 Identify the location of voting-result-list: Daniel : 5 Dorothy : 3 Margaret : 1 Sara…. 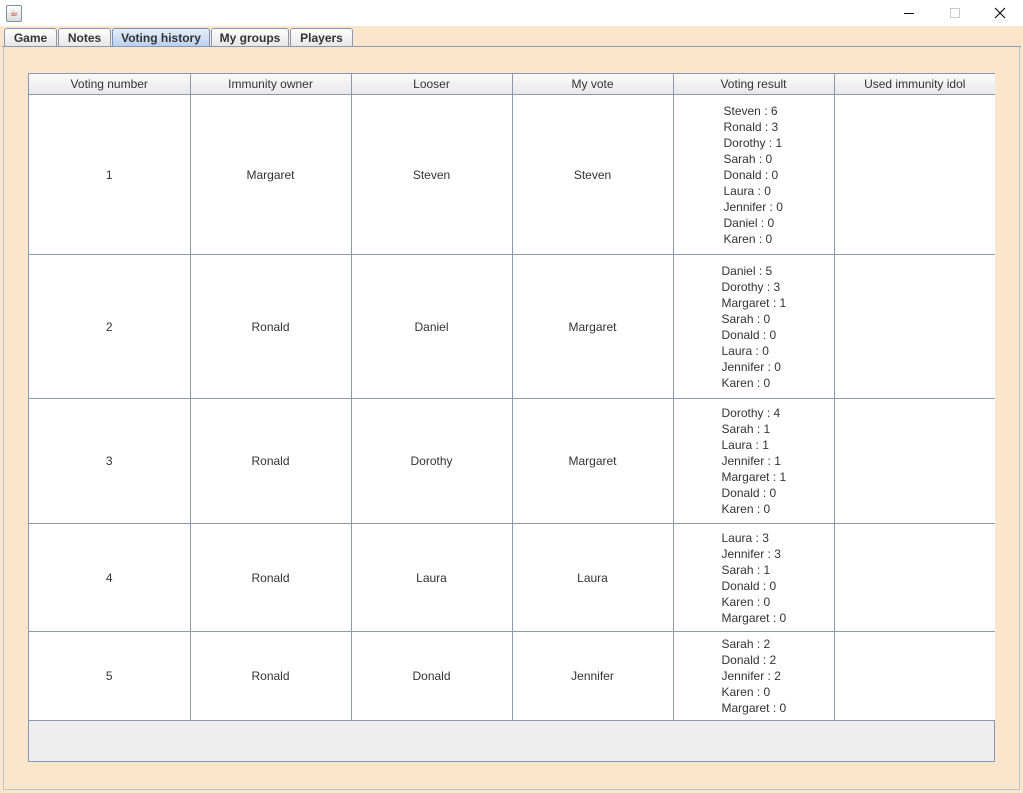
(754, 327).